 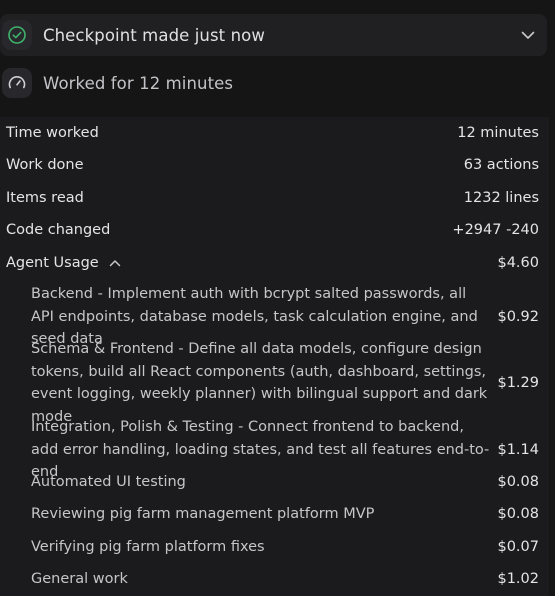 What do you see at coordinates (285, 482) in the screenshot?
I see `usage-item: Automated UI testing $0.08` at bounding box center [285, 482].